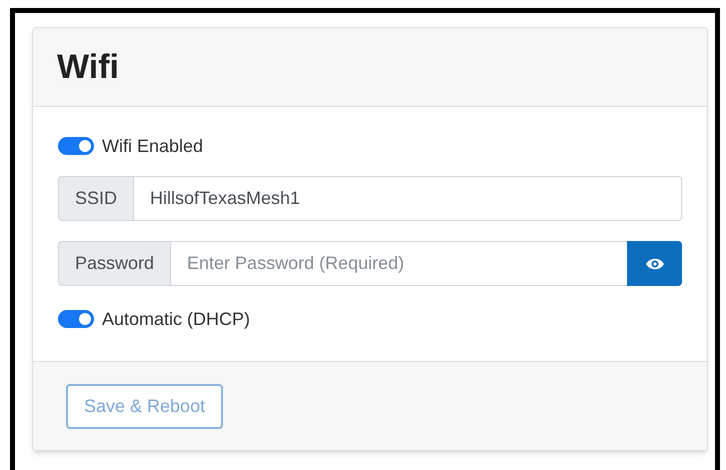  Describe the element at coordinates (176, 319) in the screenshot. I see `toggle-label: Automatic (DHCP)` at that location.